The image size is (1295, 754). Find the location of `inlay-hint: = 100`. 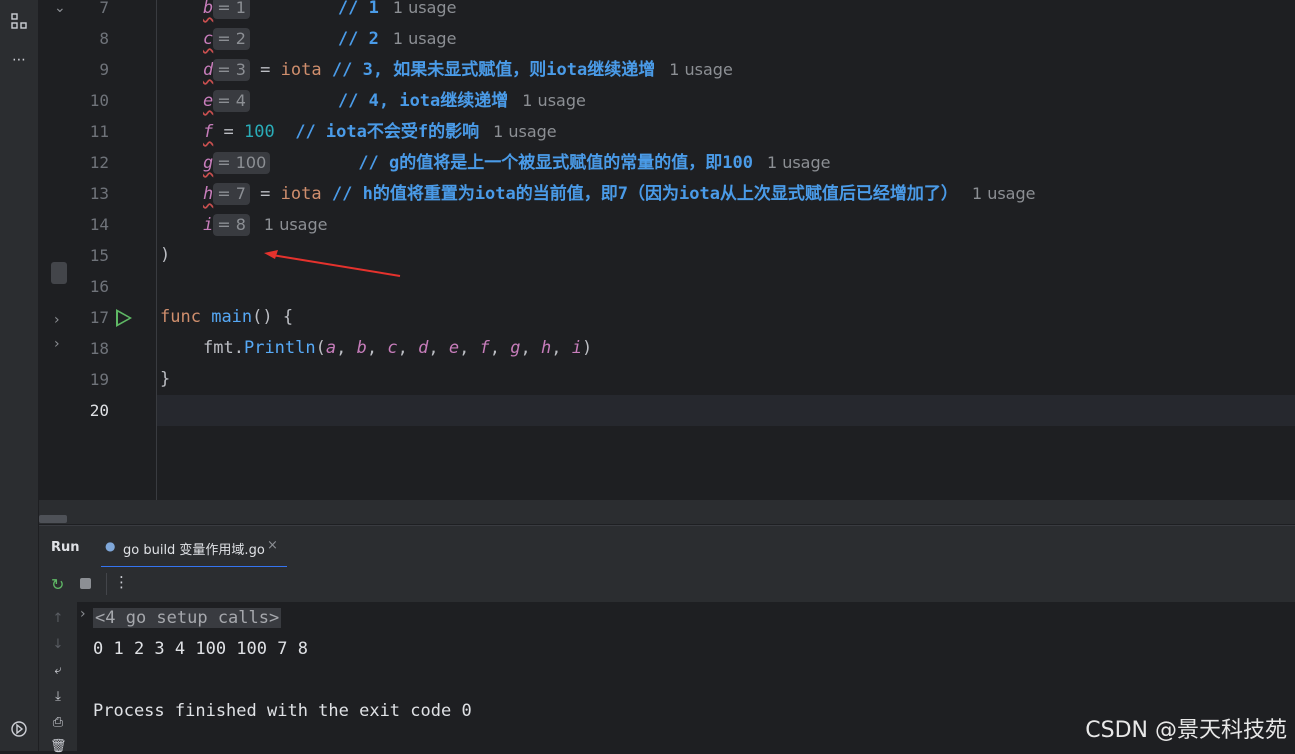

inlay-hint: = 100 is located at coordinates (242, 163).